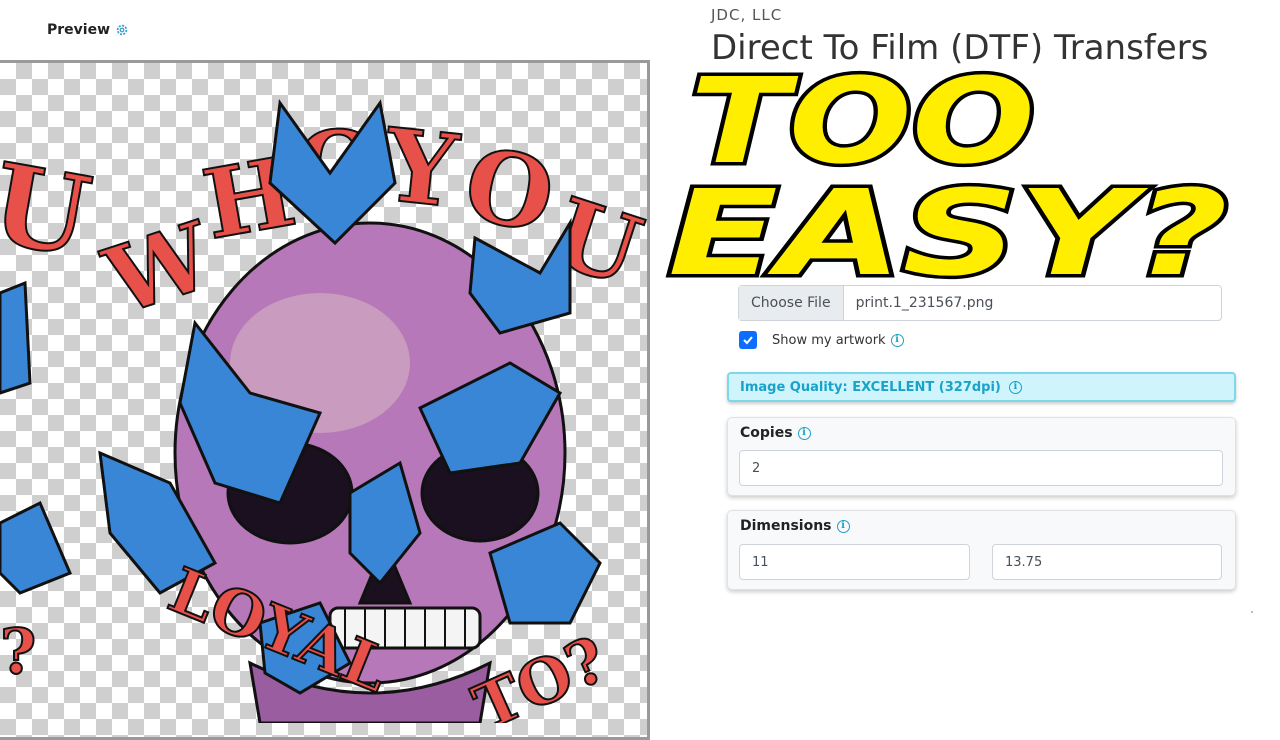 The image size is (1280, 740). Describe the element at coordinates (122, 30) in the screenshot. I see `gear-icon` at that location.